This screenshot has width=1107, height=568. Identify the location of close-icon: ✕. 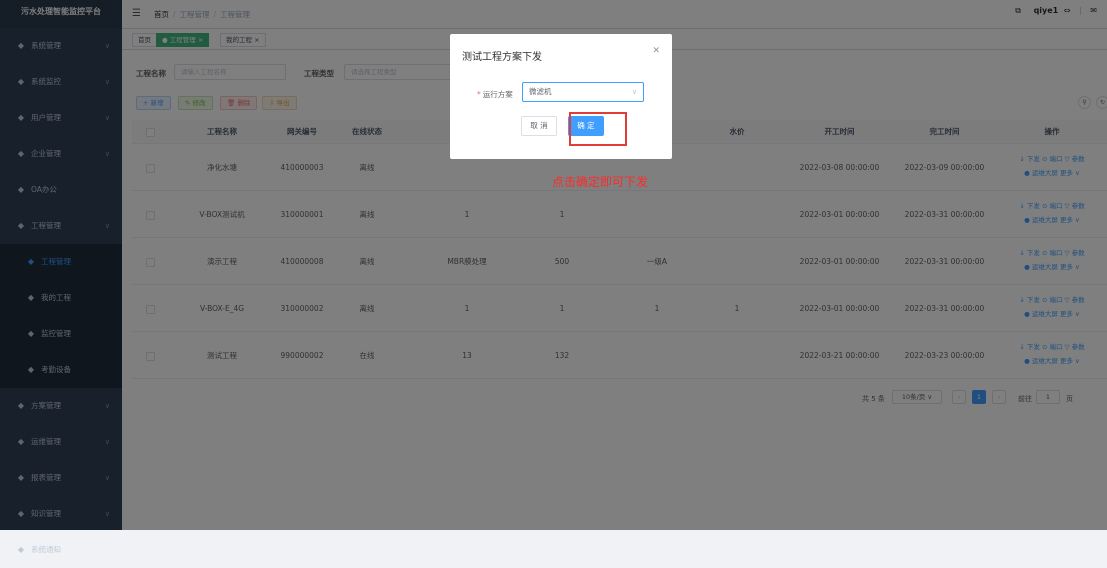
(656, 51).